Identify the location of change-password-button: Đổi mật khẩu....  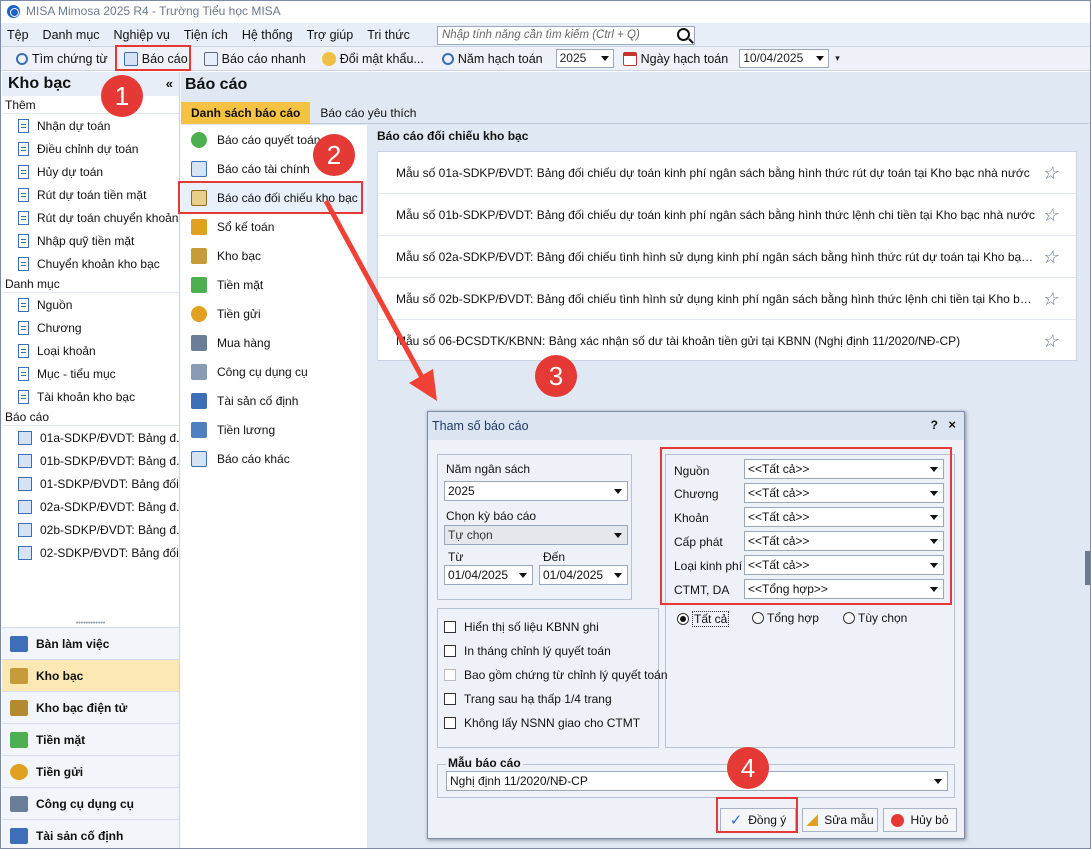
(373, 59).